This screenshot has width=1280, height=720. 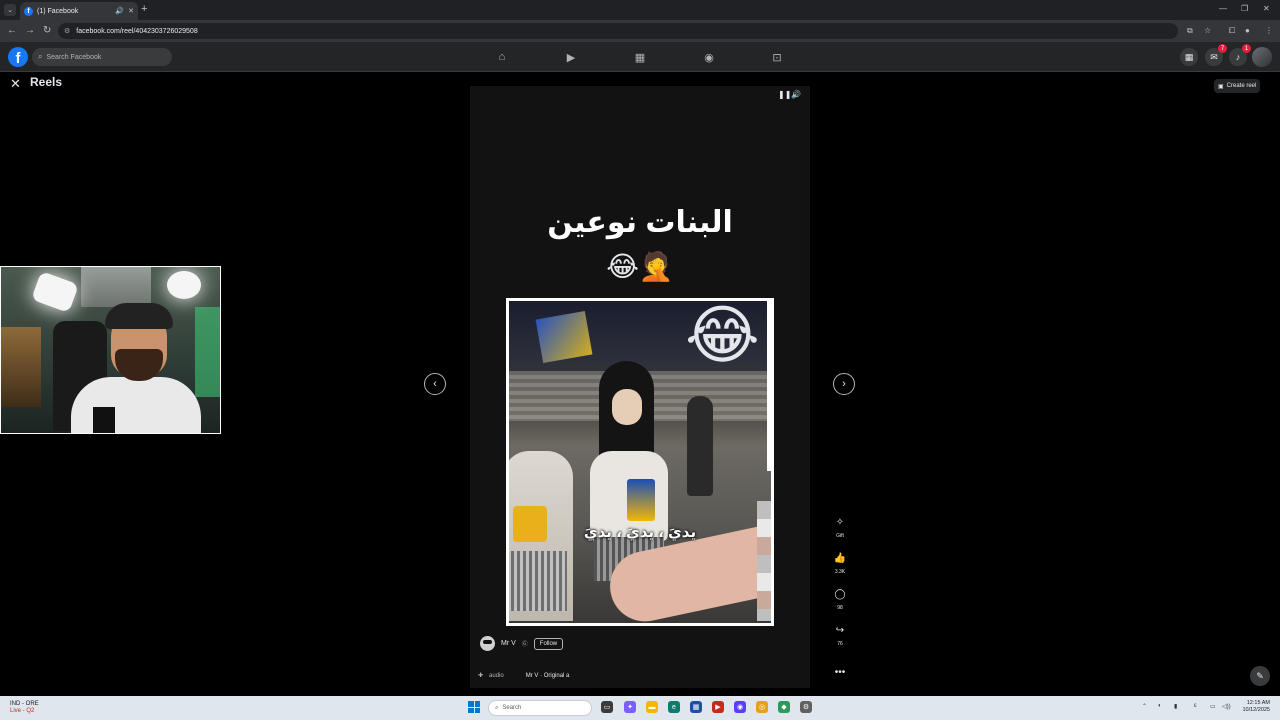 I want to click on facebook-logo-icon: f, so click(x=18, y=57).